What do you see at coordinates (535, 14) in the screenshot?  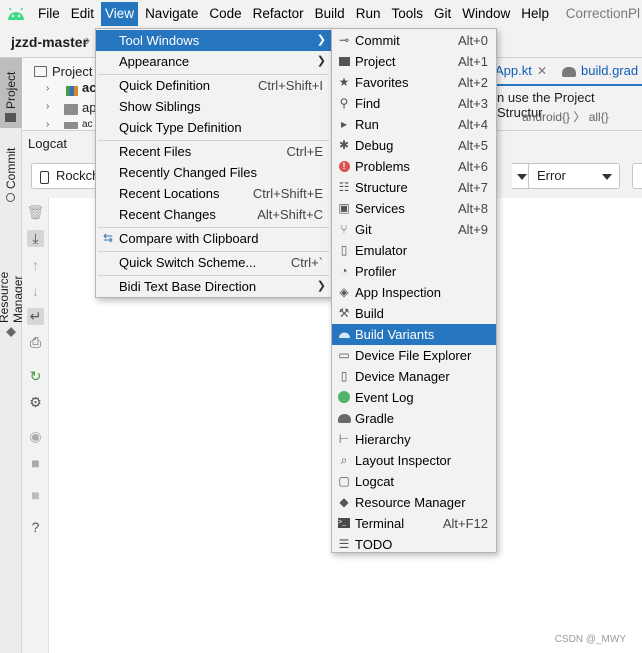 I see `menu-help: Help` at bounding box center [535, 14].